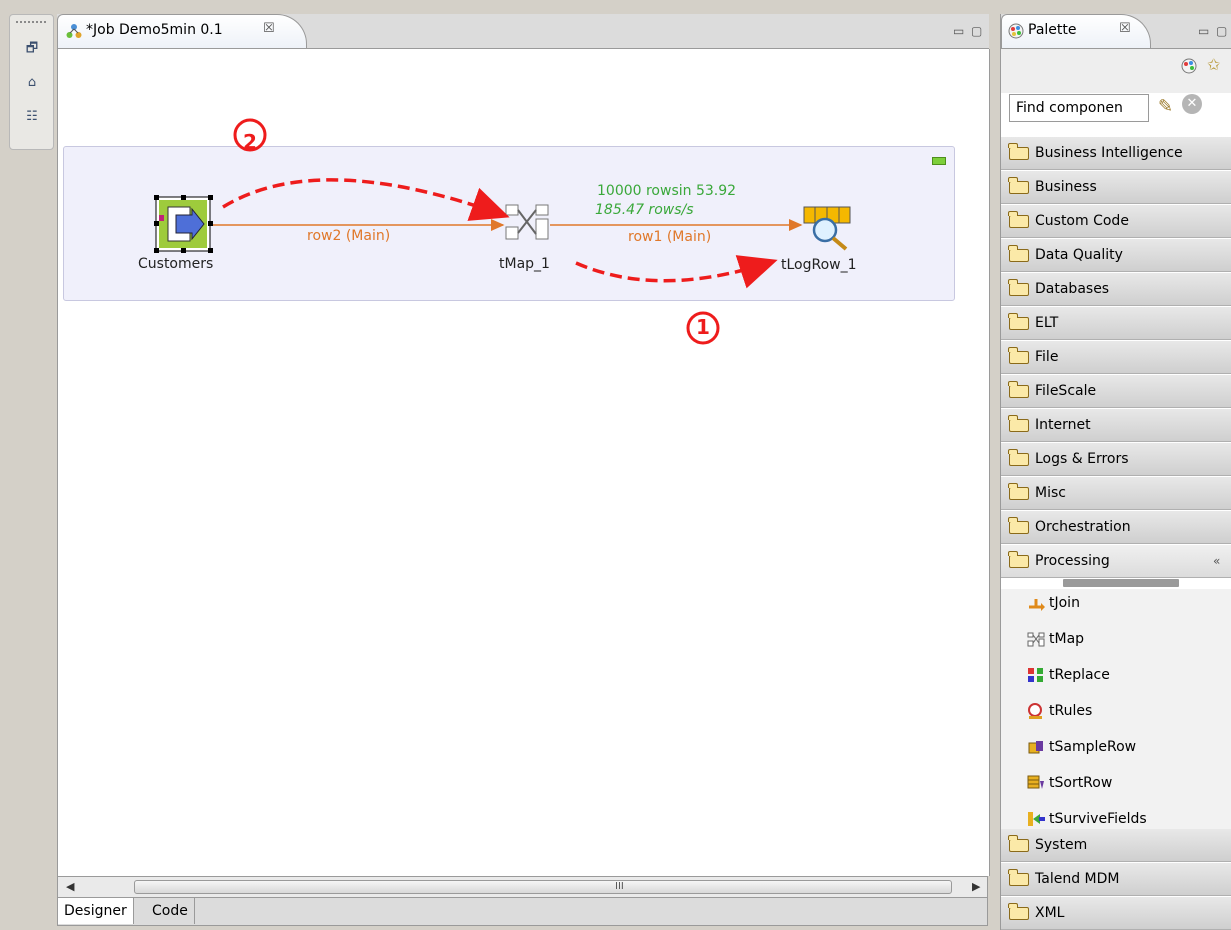 This screenshot has height=930, width=1231. I want to click on palette-icon, so click(1016, 31).